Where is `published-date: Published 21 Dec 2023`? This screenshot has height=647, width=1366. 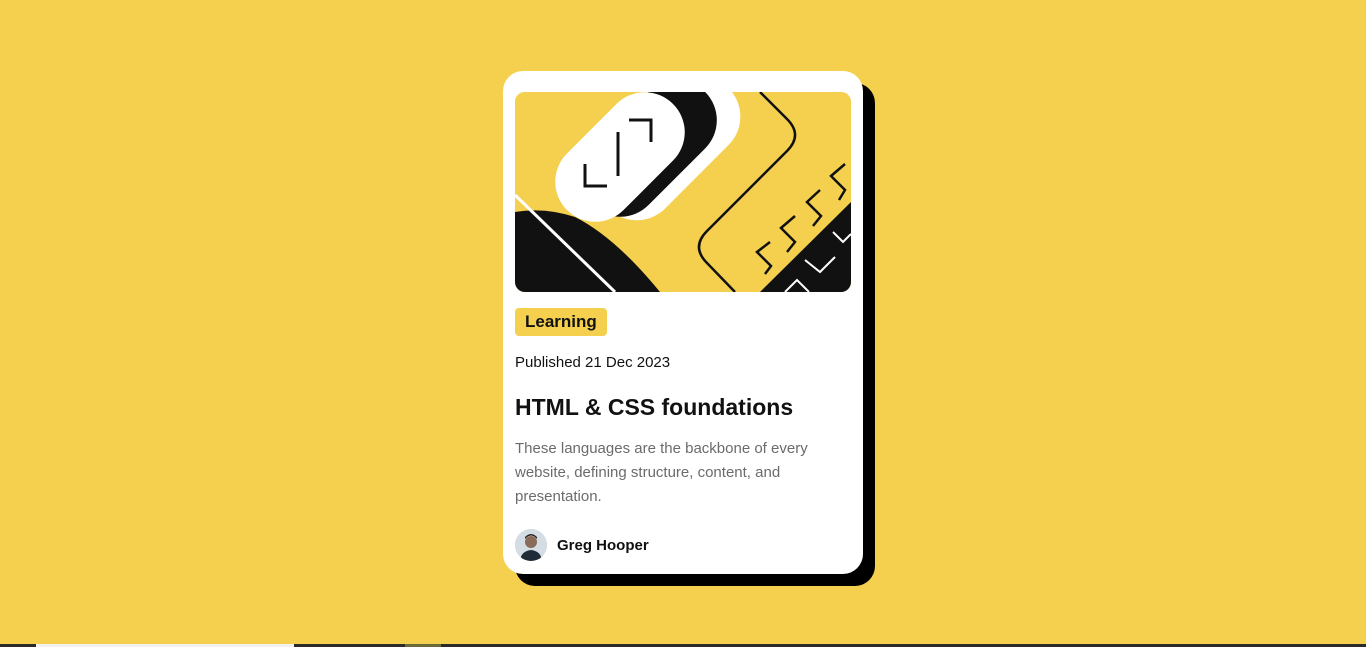
published-date: Published 21 Dec 2023 is located at coordinates (593, 362).